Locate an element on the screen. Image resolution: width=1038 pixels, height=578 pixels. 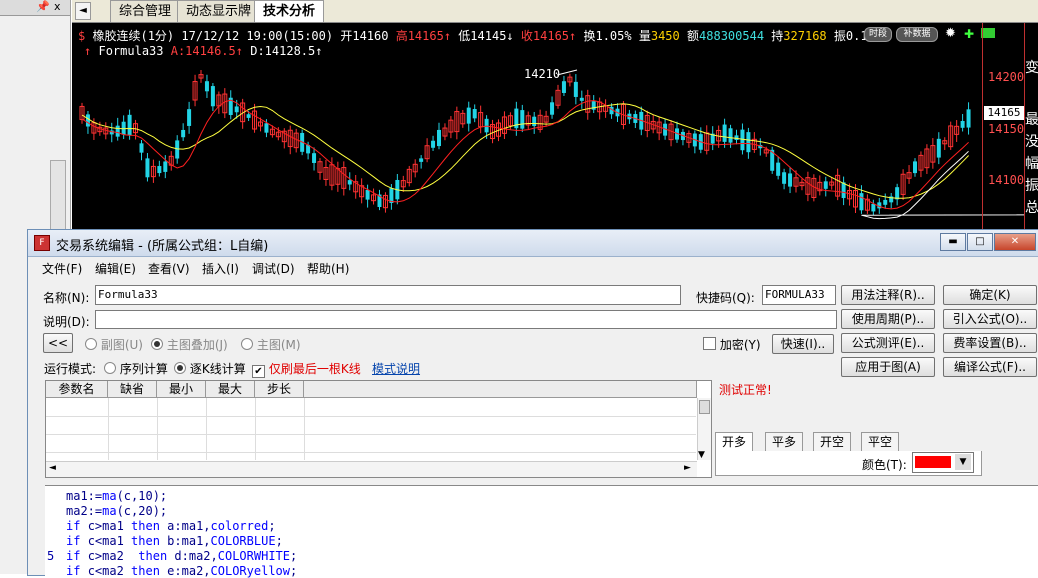
collapse-button: << is located at coordinates (58, 343).